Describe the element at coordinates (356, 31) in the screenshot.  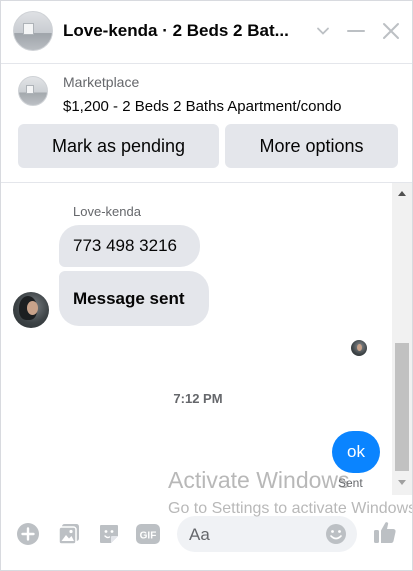
I see `minimize-icon` at that location.